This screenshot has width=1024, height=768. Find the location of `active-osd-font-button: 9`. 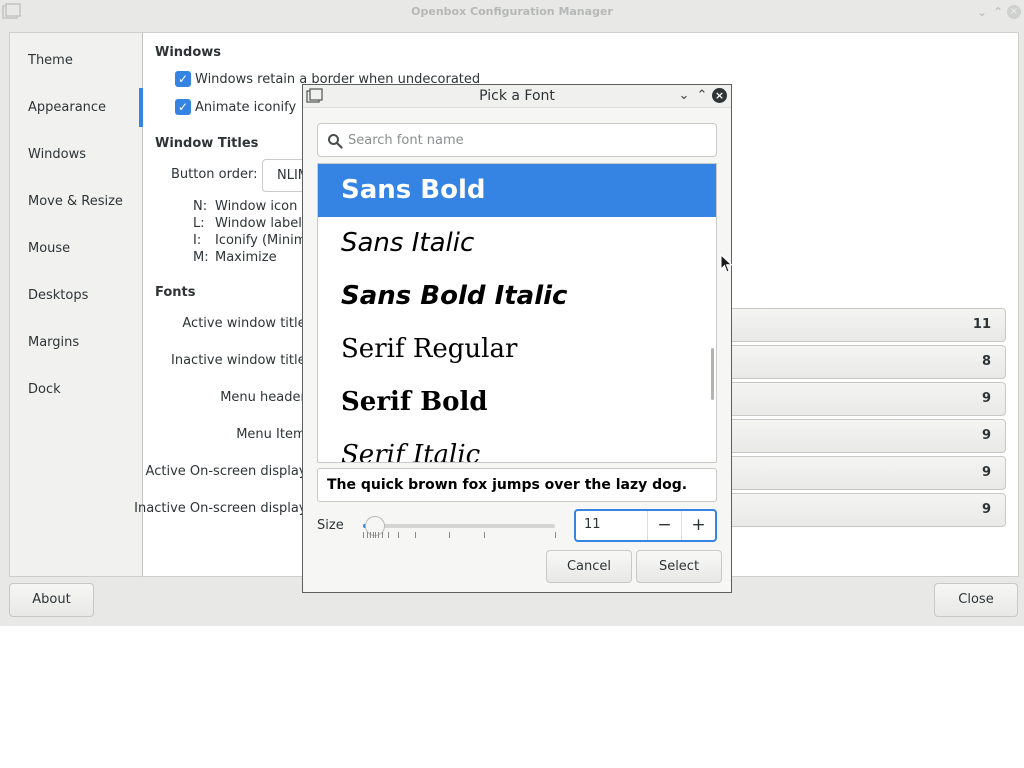

active-osd-font-button: 9 is located at coordinates (853, 473).